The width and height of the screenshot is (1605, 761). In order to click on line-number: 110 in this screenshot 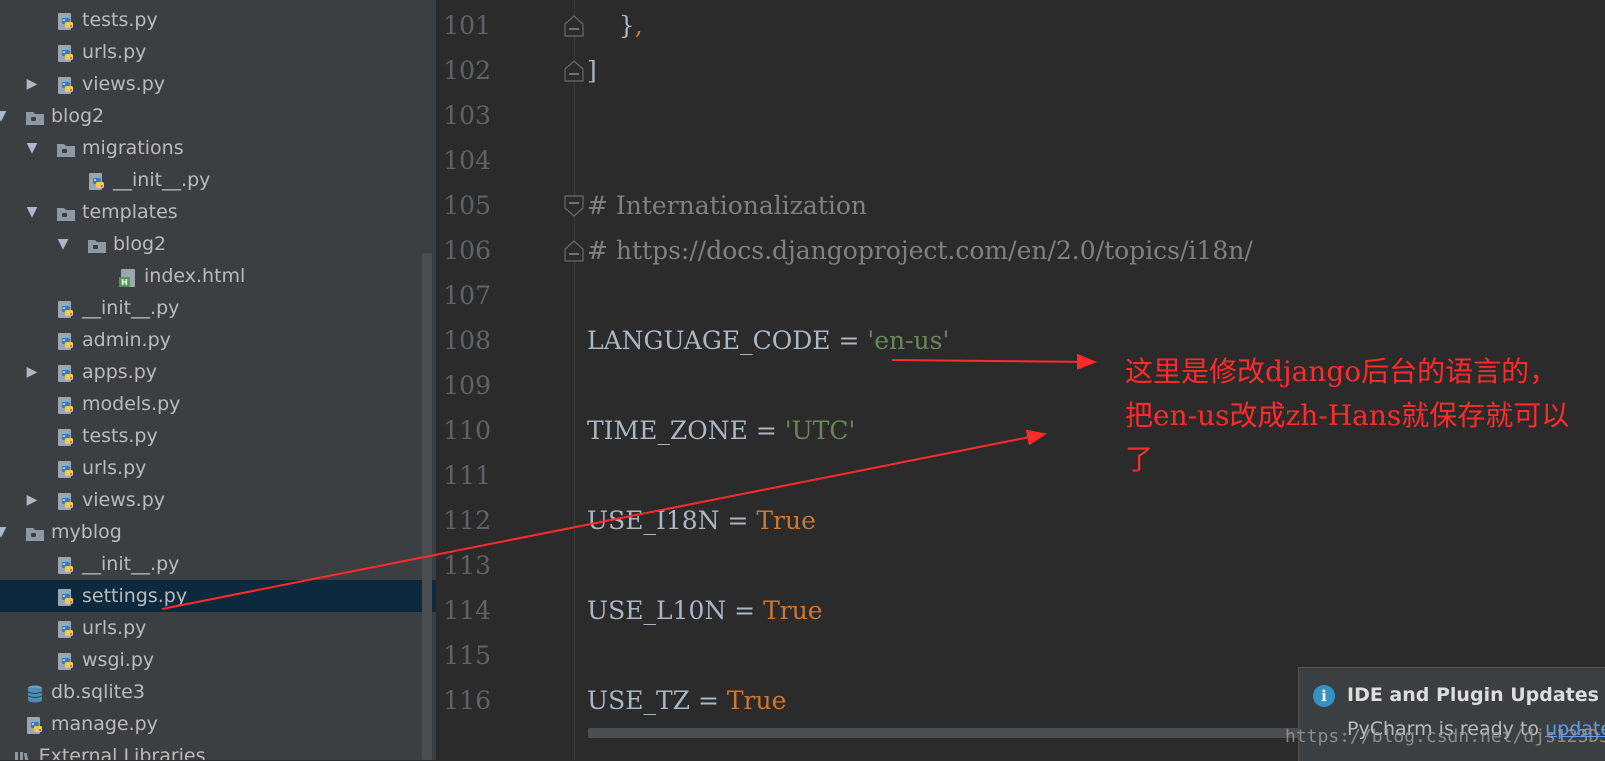, I will do `click(467, 430)`.